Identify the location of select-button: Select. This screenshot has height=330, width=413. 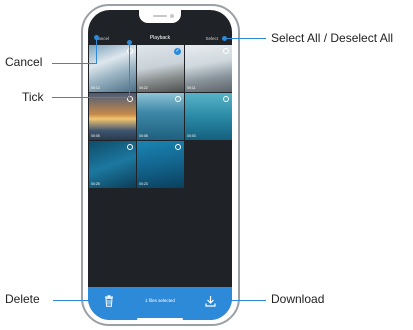
(211, 38).